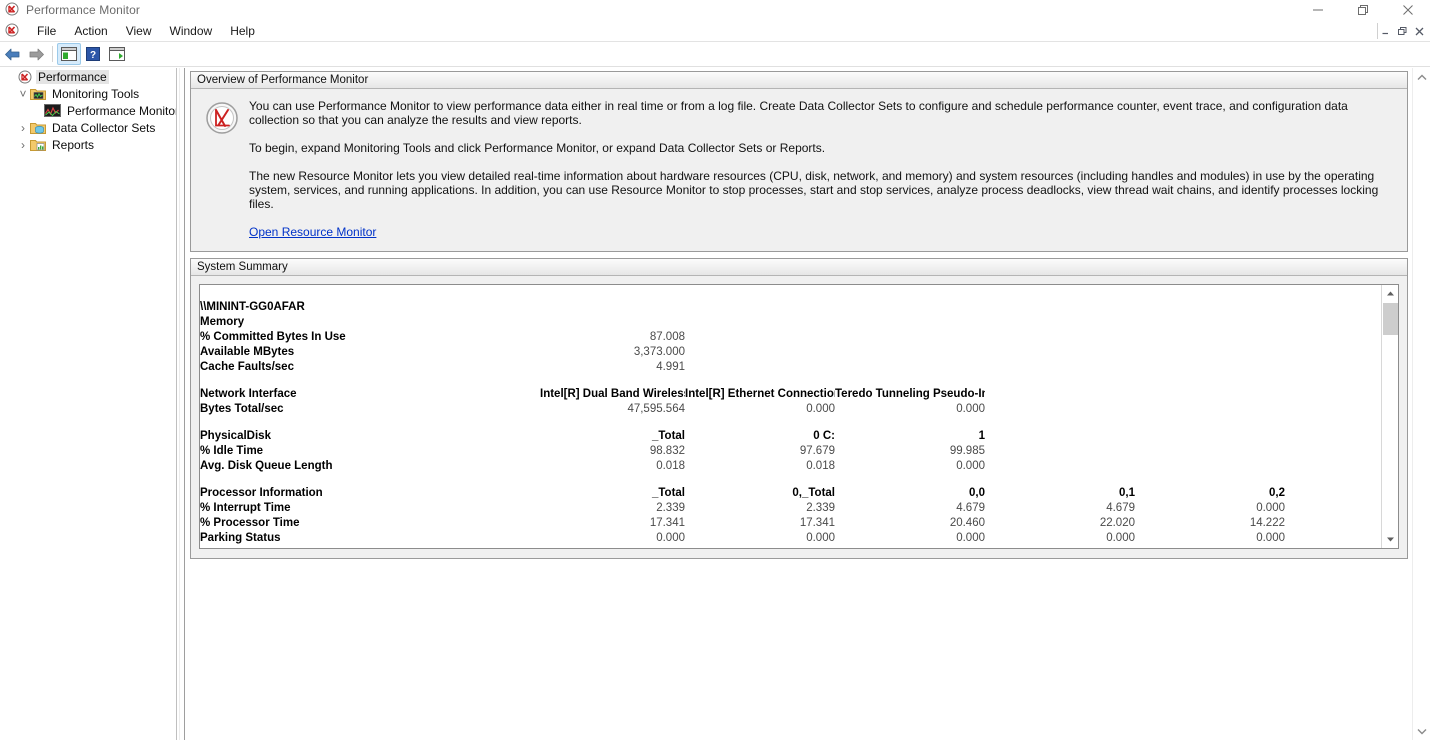 The width and height of the screenshot is (1430, 740). Describe the element at coordinates (46, 31) in the screenshot. I see `menu-file: File` at that location.